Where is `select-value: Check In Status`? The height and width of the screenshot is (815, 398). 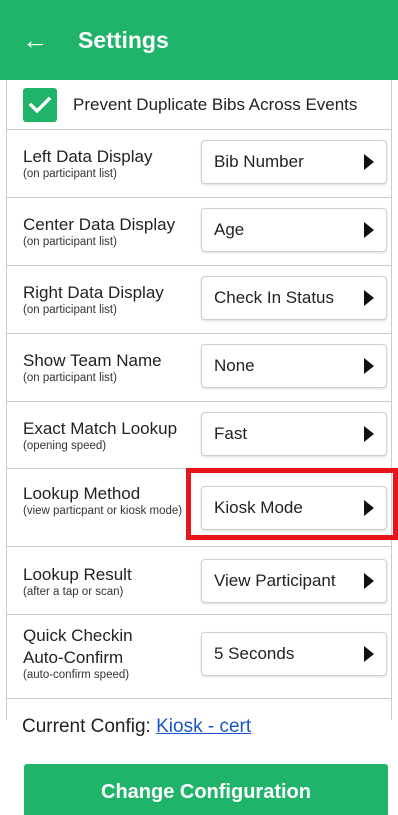 select-value: Check In Status is located at coordinates (274, 297).